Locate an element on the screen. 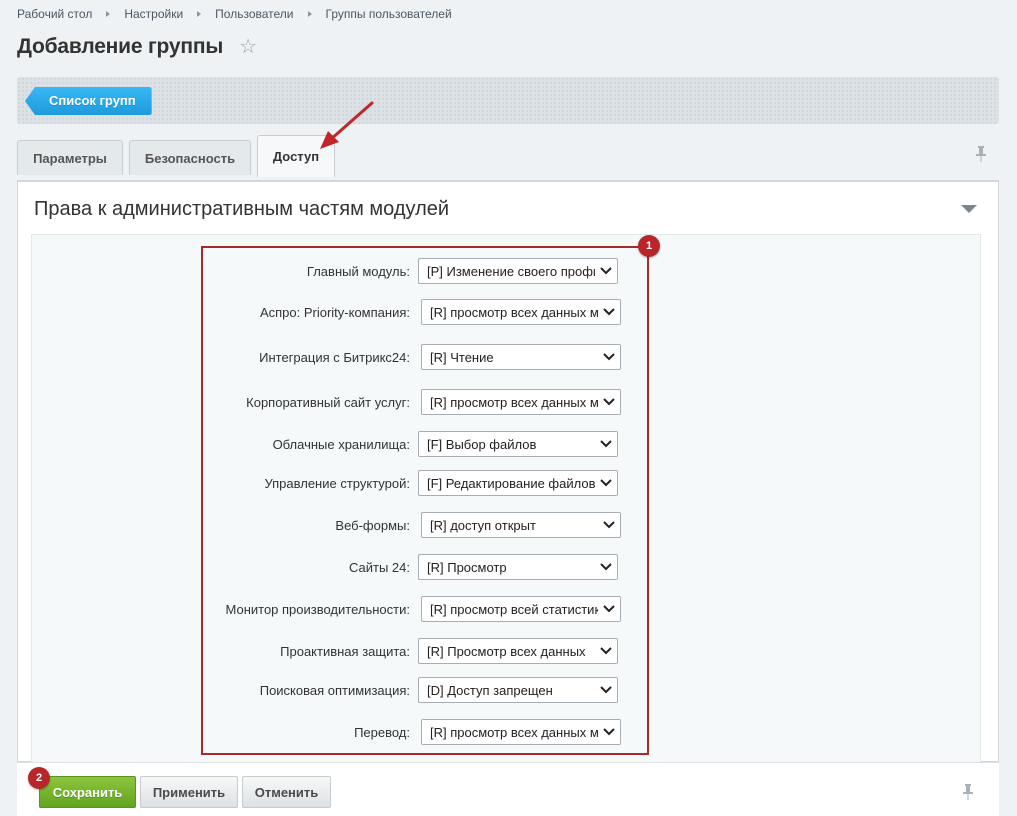  section-title: Права к административным частям модулей is located at coordinates (242, 209).